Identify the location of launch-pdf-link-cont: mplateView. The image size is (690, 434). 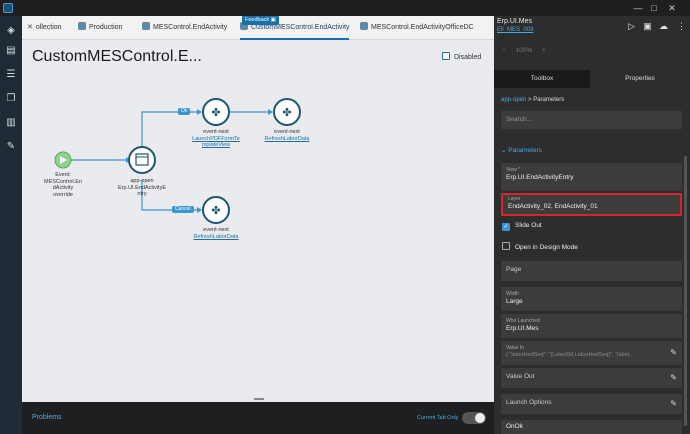
(216, 145).